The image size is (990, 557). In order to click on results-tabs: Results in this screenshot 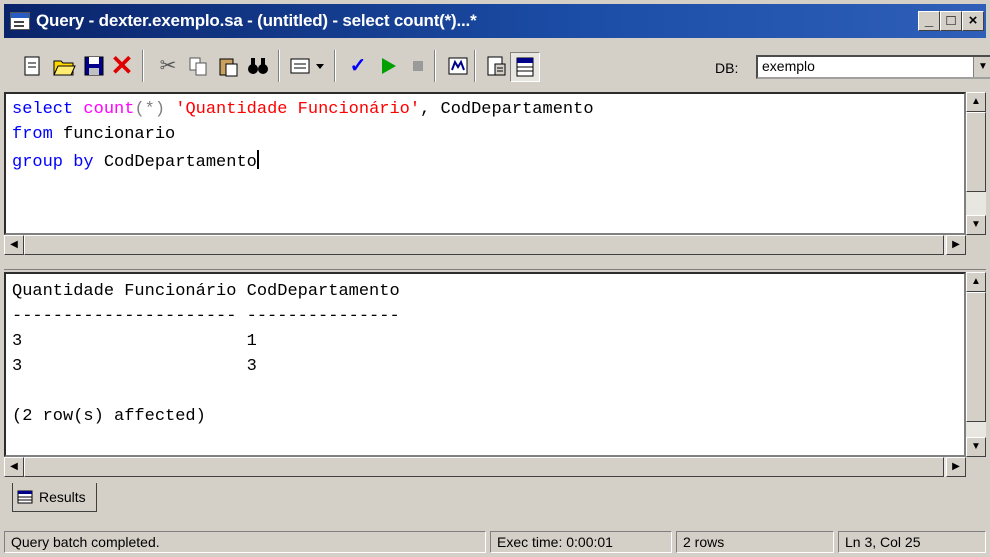, I will do `click(495, 500)`.